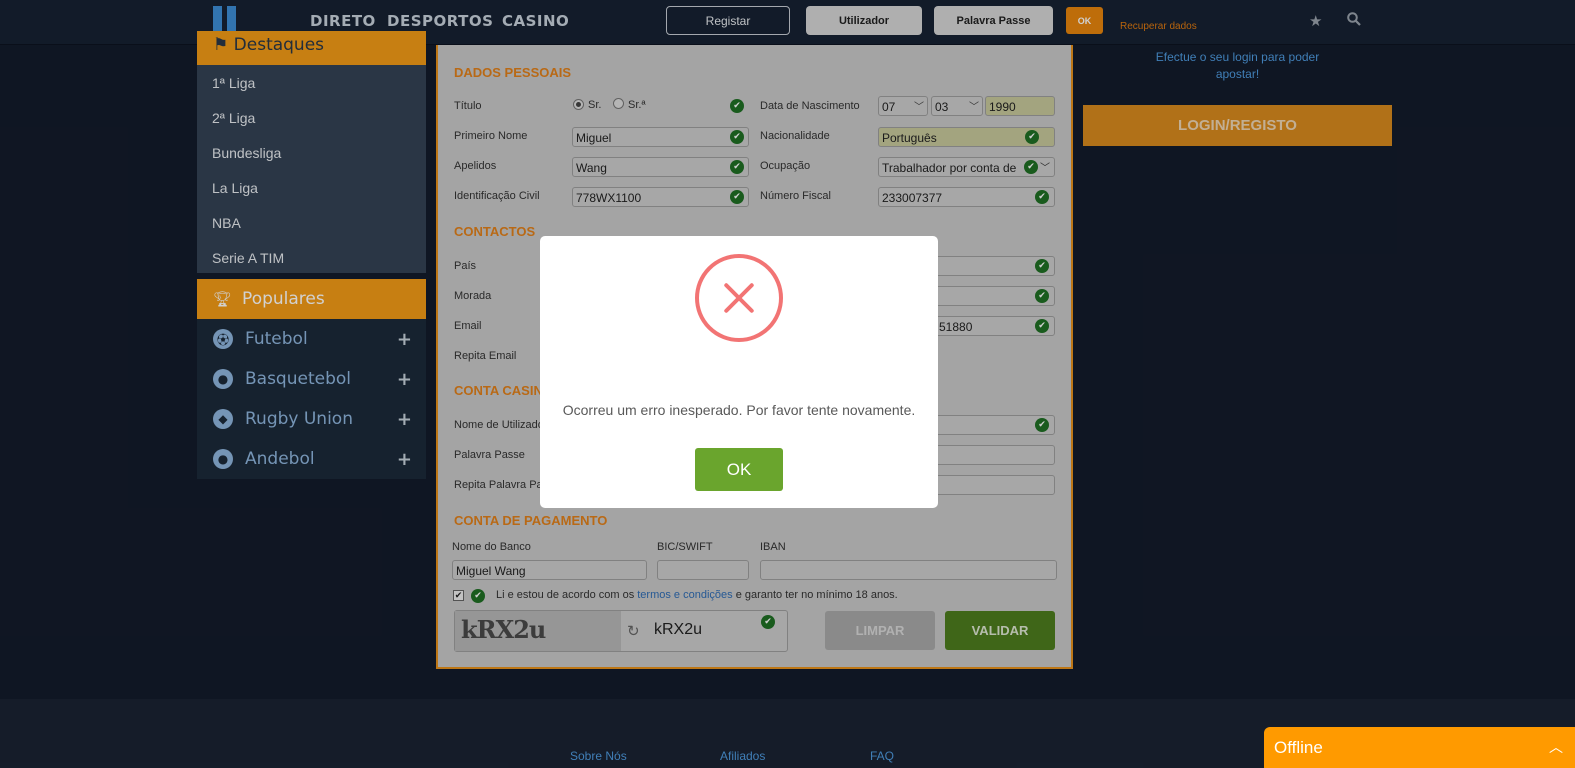 The image size is (1575, 768). I want to click on chat-widget: Offline ︿, so click(1419, 747).